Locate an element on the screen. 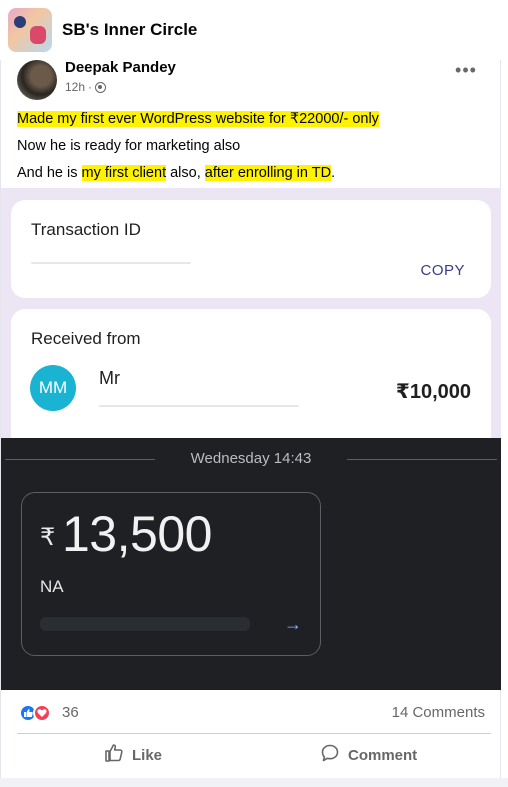 Image resolution: width=508 pixels, height=787 pixels. payment-note: NA is located at coordinates (52, 586).